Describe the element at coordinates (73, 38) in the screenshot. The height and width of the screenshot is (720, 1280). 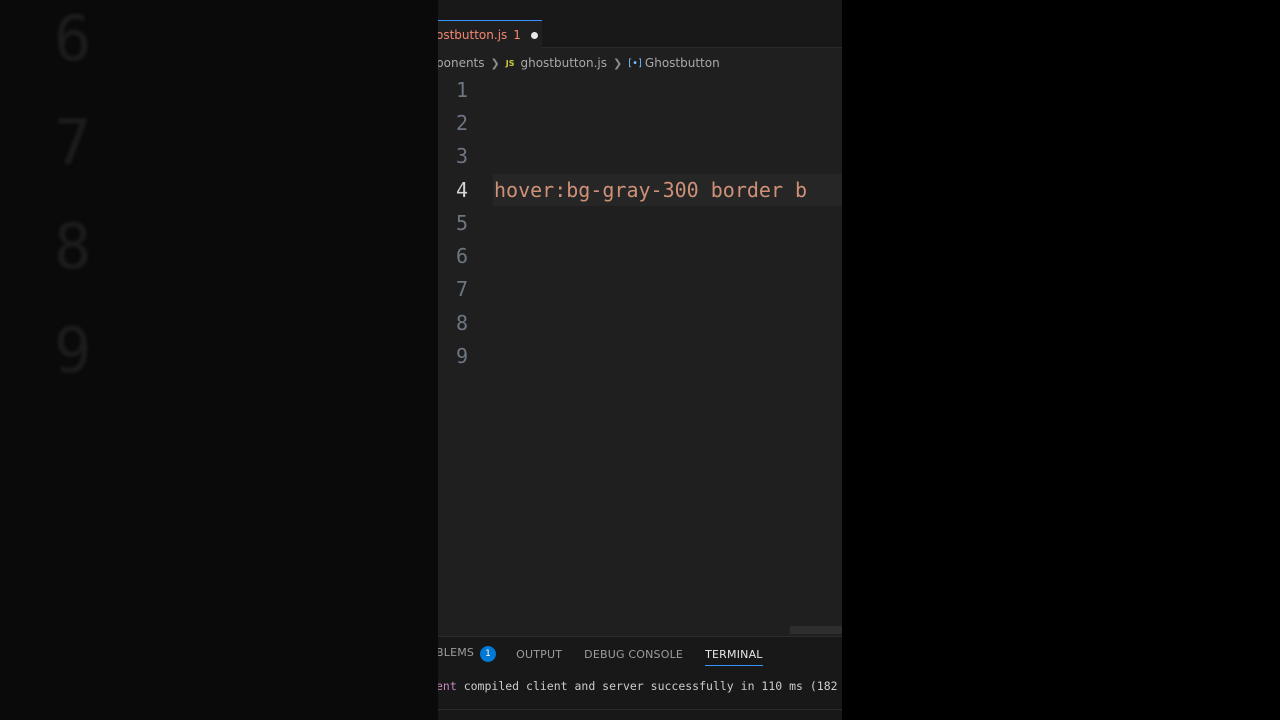
I see `backdrop-number: 6` at that location.